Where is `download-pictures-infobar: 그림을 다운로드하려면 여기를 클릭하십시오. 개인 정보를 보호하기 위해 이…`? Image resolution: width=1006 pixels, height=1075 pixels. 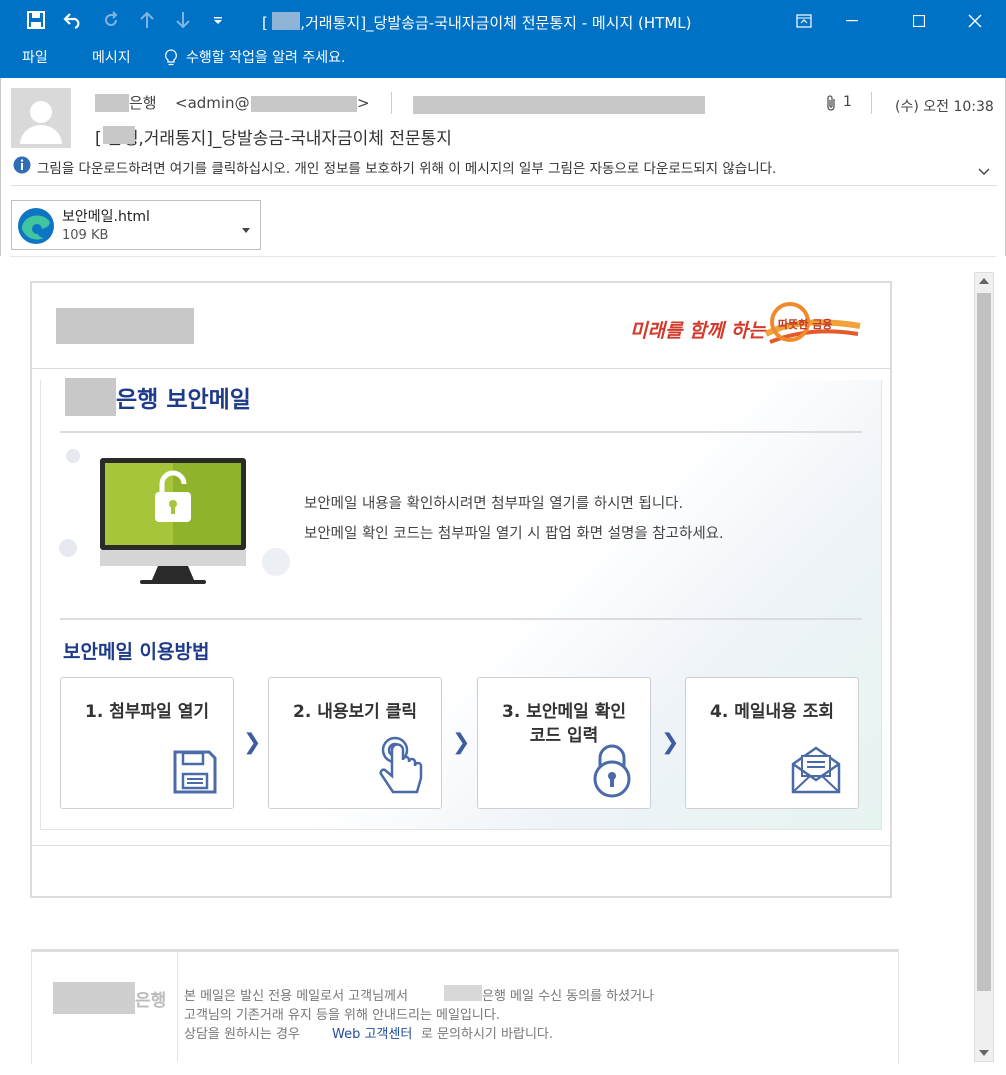 download-pictures-infobar: 그림을 다운로드하려면 여기를 클릭하십시오. 개인 정보를 보호하기 위해 이… is located at coordinates (406, 167).